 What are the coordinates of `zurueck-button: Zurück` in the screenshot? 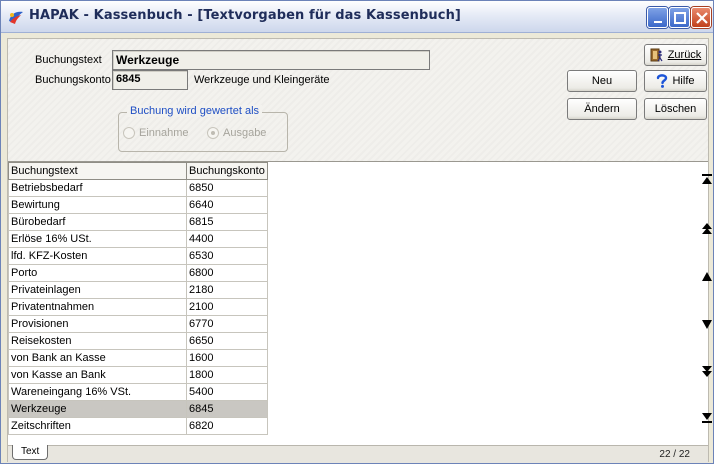 It's located at (675, 55).